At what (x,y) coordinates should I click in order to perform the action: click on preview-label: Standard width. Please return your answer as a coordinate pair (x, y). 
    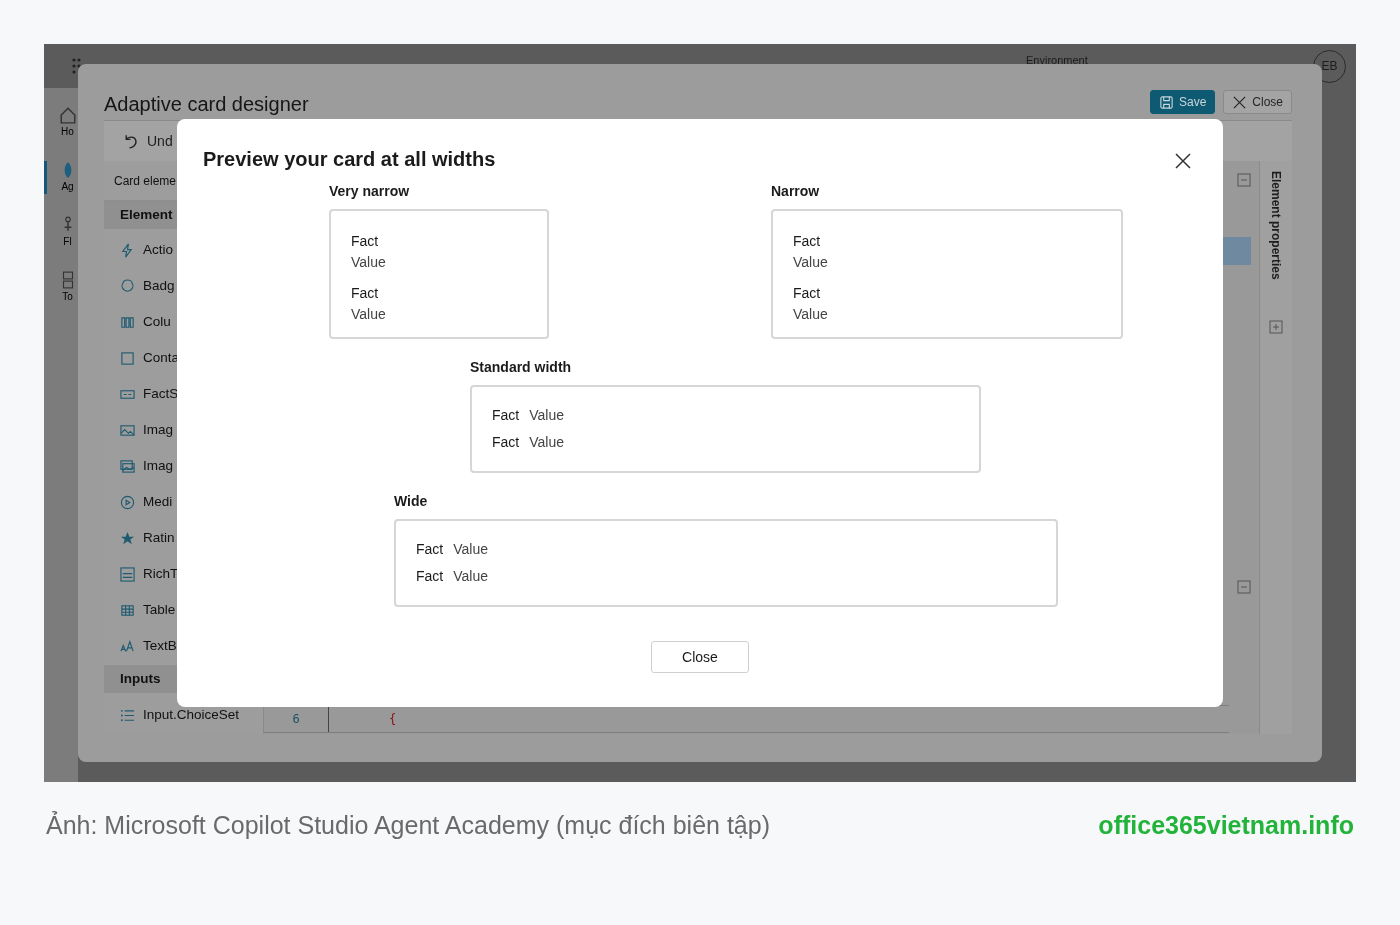
    Looking at the image, I should click on (521, 367).